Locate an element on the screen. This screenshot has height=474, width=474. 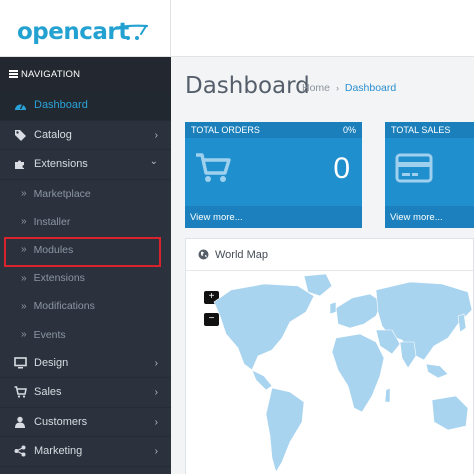
cart-icon is located at coordinates (20, 392).